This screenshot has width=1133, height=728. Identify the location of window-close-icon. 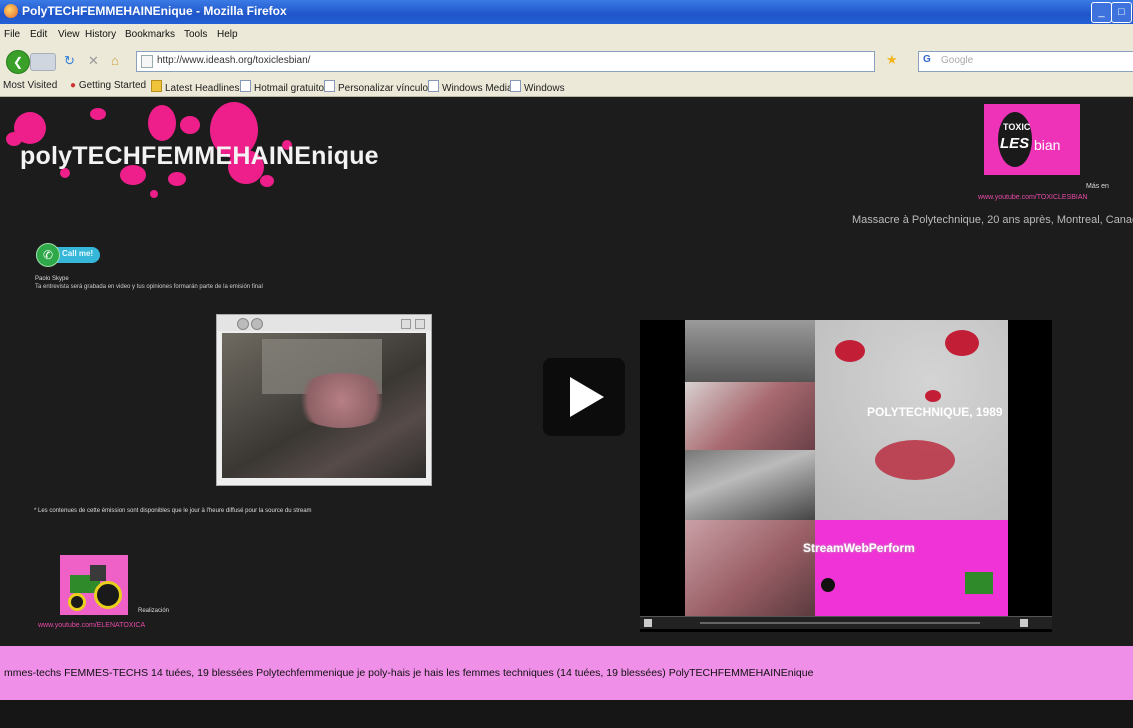
(420, 324).